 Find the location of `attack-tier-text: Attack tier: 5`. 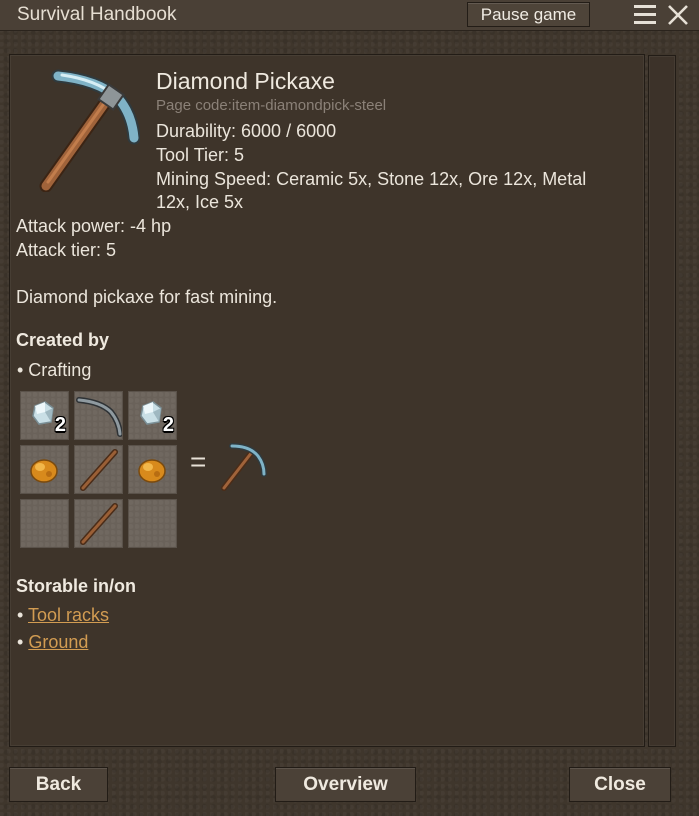

attack-tier-text: Attack tier: 5 is located at coordinates (66, 250).